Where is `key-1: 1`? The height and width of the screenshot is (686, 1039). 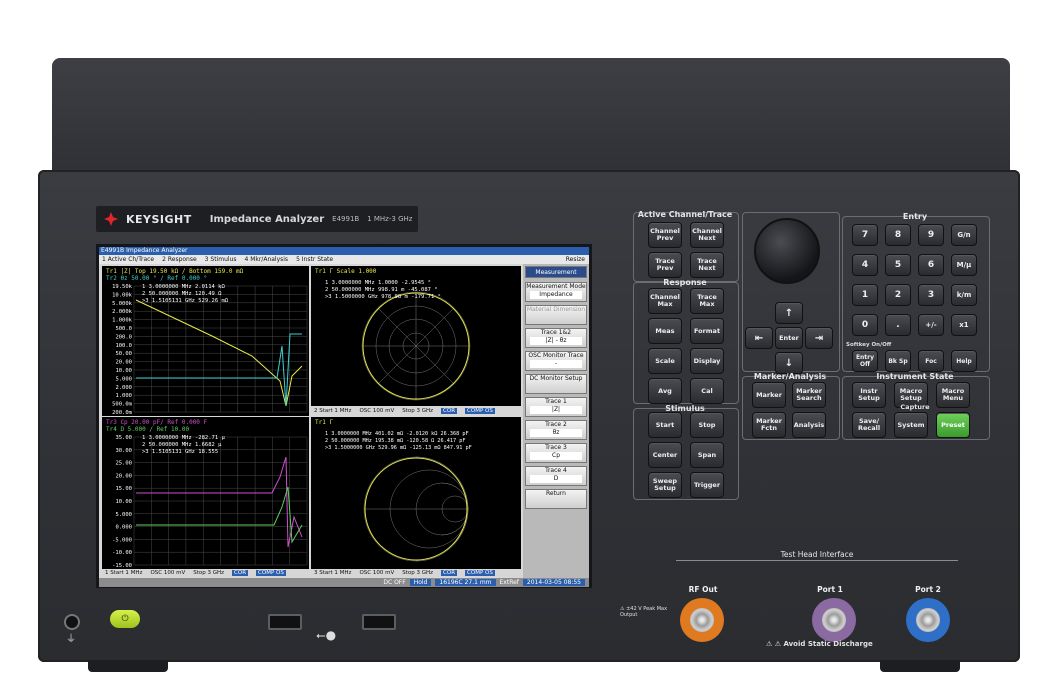
key-1: 1 is located at coordinates (865, 295).